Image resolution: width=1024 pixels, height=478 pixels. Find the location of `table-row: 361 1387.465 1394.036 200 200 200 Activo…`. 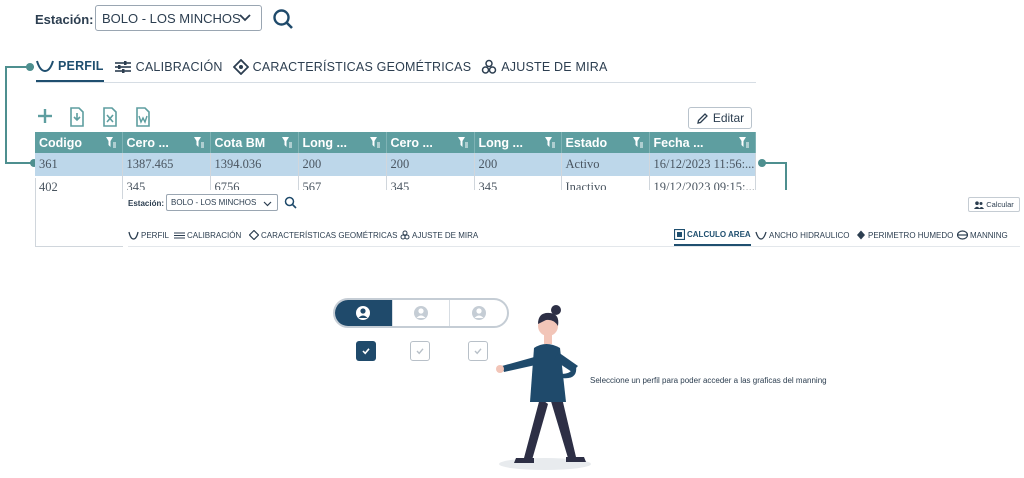

table-row: 361 1387.465 1394.036 200 200 200 Activo… is located at coordinates (395, 164).